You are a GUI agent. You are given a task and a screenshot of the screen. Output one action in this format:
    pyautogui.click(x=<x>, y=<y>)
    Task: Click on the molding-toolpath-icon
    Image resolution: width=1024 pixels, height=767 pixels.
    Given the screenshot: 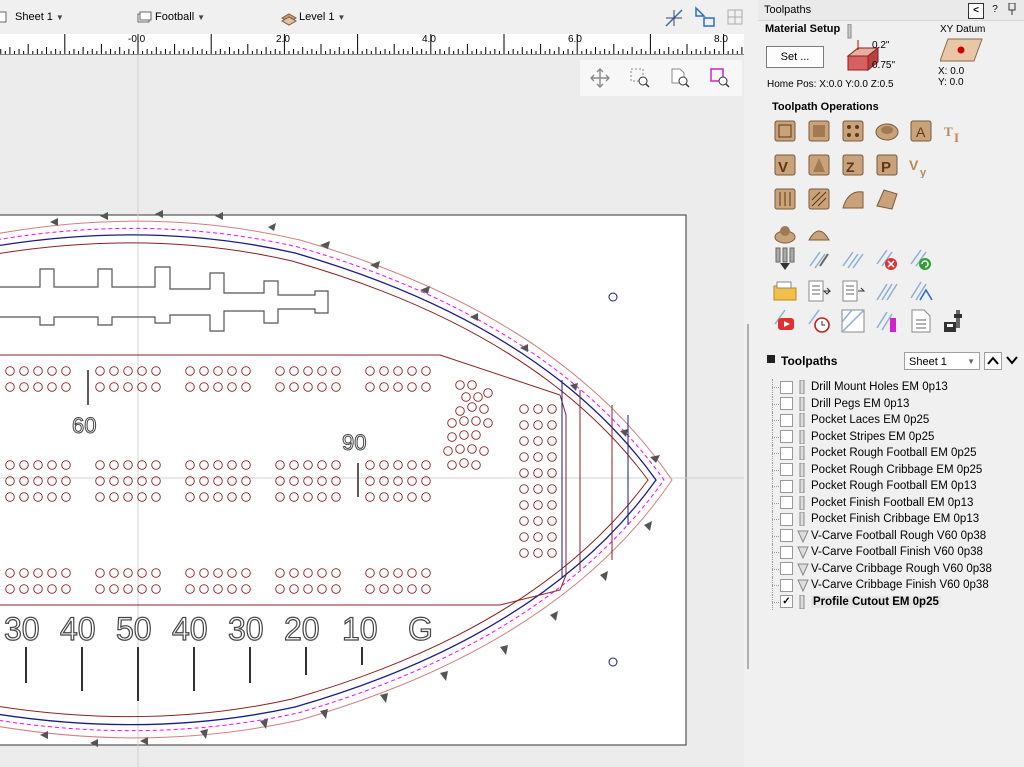 What is the action you would take?
    pyautogui.click(x=853, y=199)
    